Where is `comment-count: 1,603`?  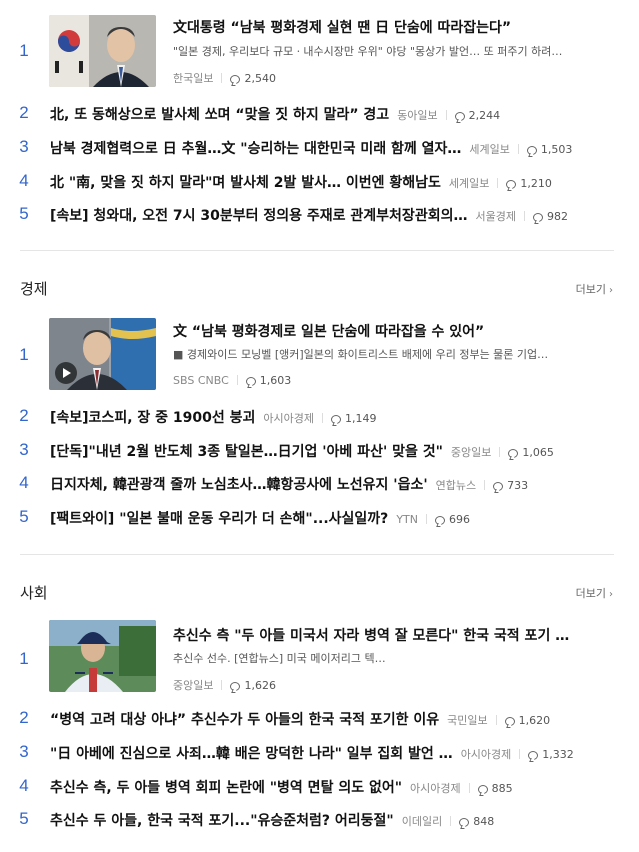 comment-count: 1,603 is located at coordinates (268, 380).